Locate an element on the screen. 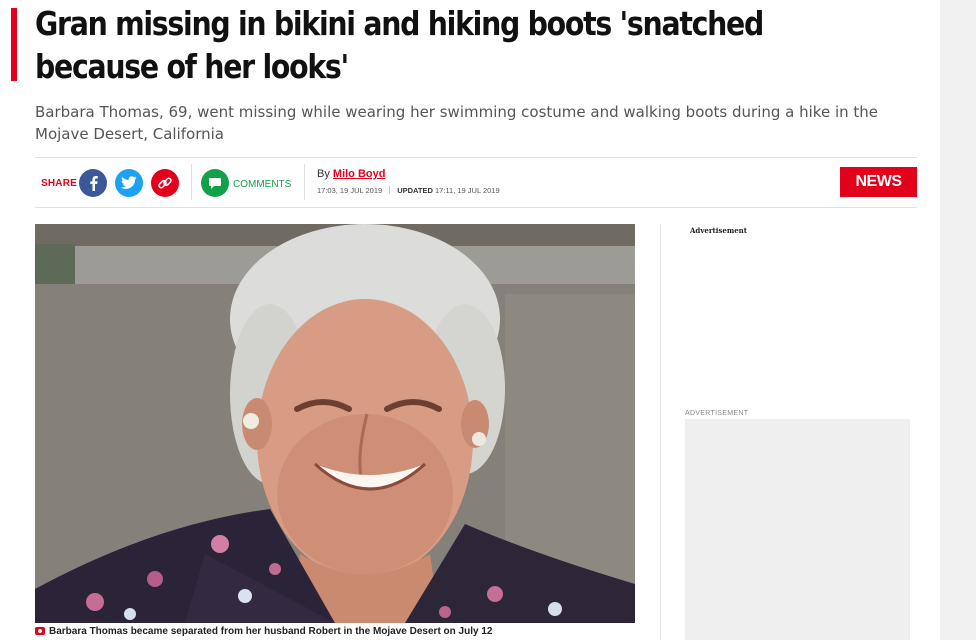  advertisement-slot is located at coordinates (797, 529).